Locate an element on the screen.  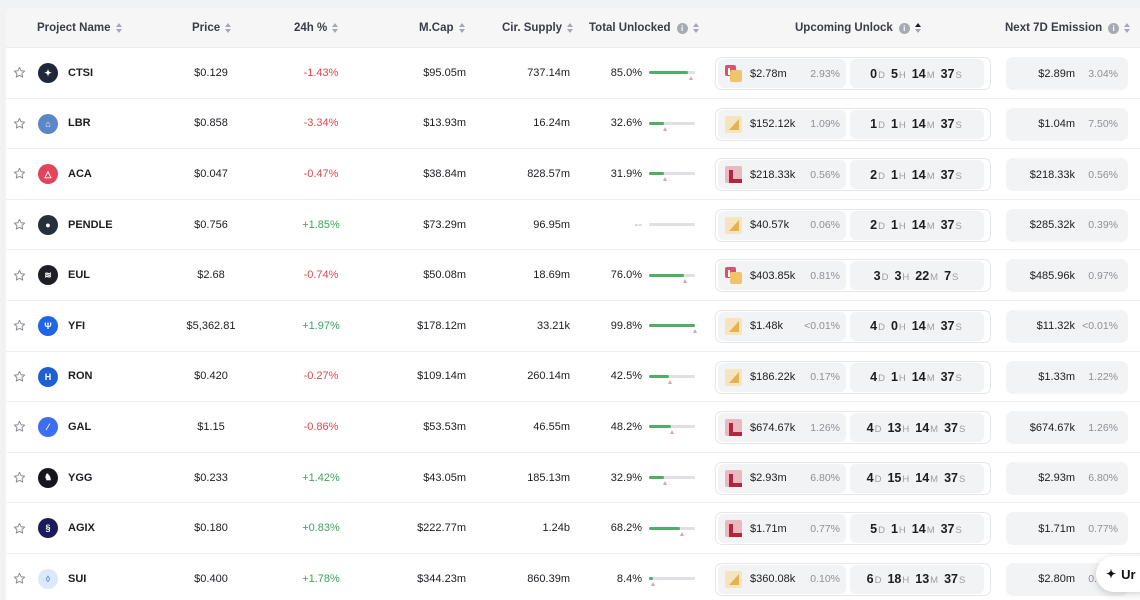
change-value: +1.78% is located at coordinates (321, 578).